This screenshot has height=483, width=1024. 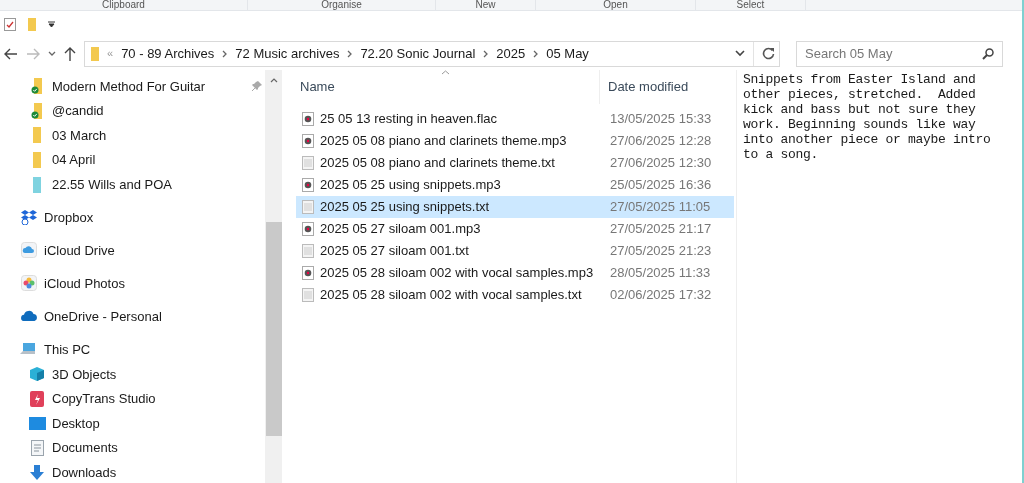 I want to click on ribbon-group-label: Open, so click(x=615, y=5).